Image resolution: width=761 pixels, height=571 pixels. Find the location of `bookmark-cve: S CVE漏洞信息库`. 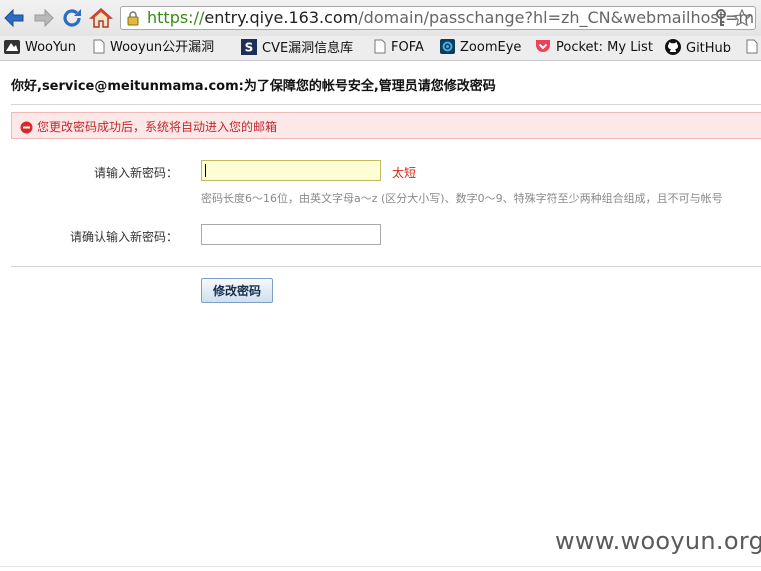

bookmark-cve: S CVE漏洞信息库 is located at coordinates (297, 48).